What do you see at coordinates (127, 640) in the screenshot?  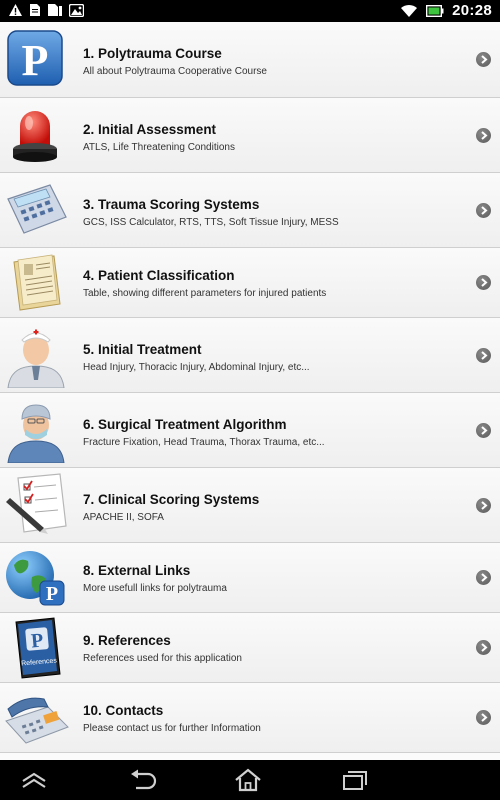 I see `item-title: 9. References` at bounding box center [127, 640].